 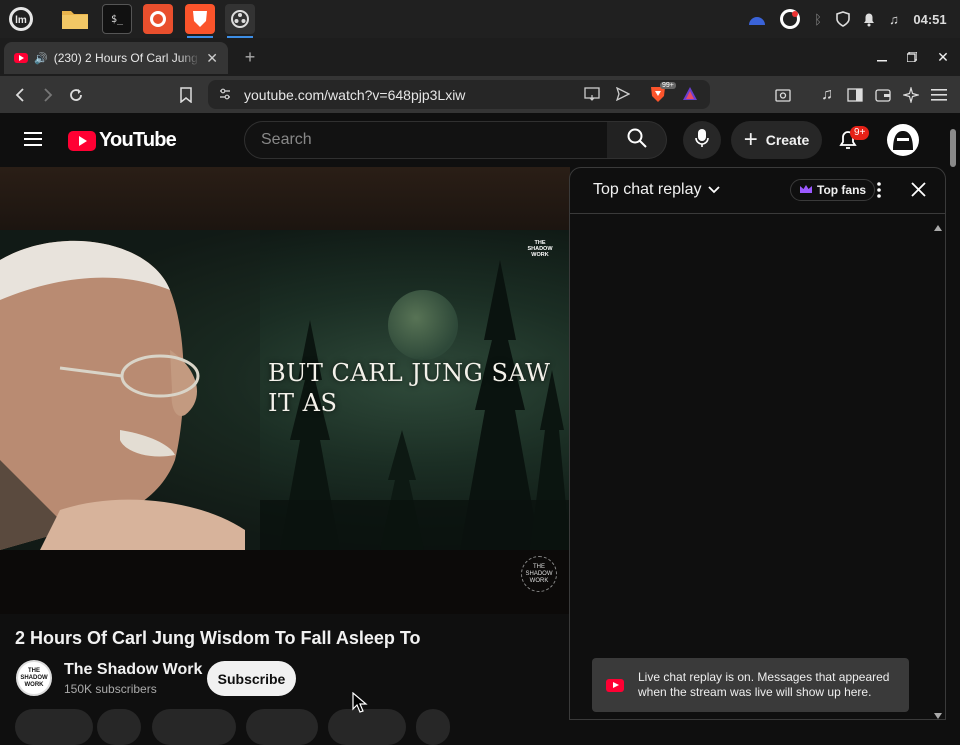 I want to click on media-controls-icon: ♫, so click(x=827, y=95).